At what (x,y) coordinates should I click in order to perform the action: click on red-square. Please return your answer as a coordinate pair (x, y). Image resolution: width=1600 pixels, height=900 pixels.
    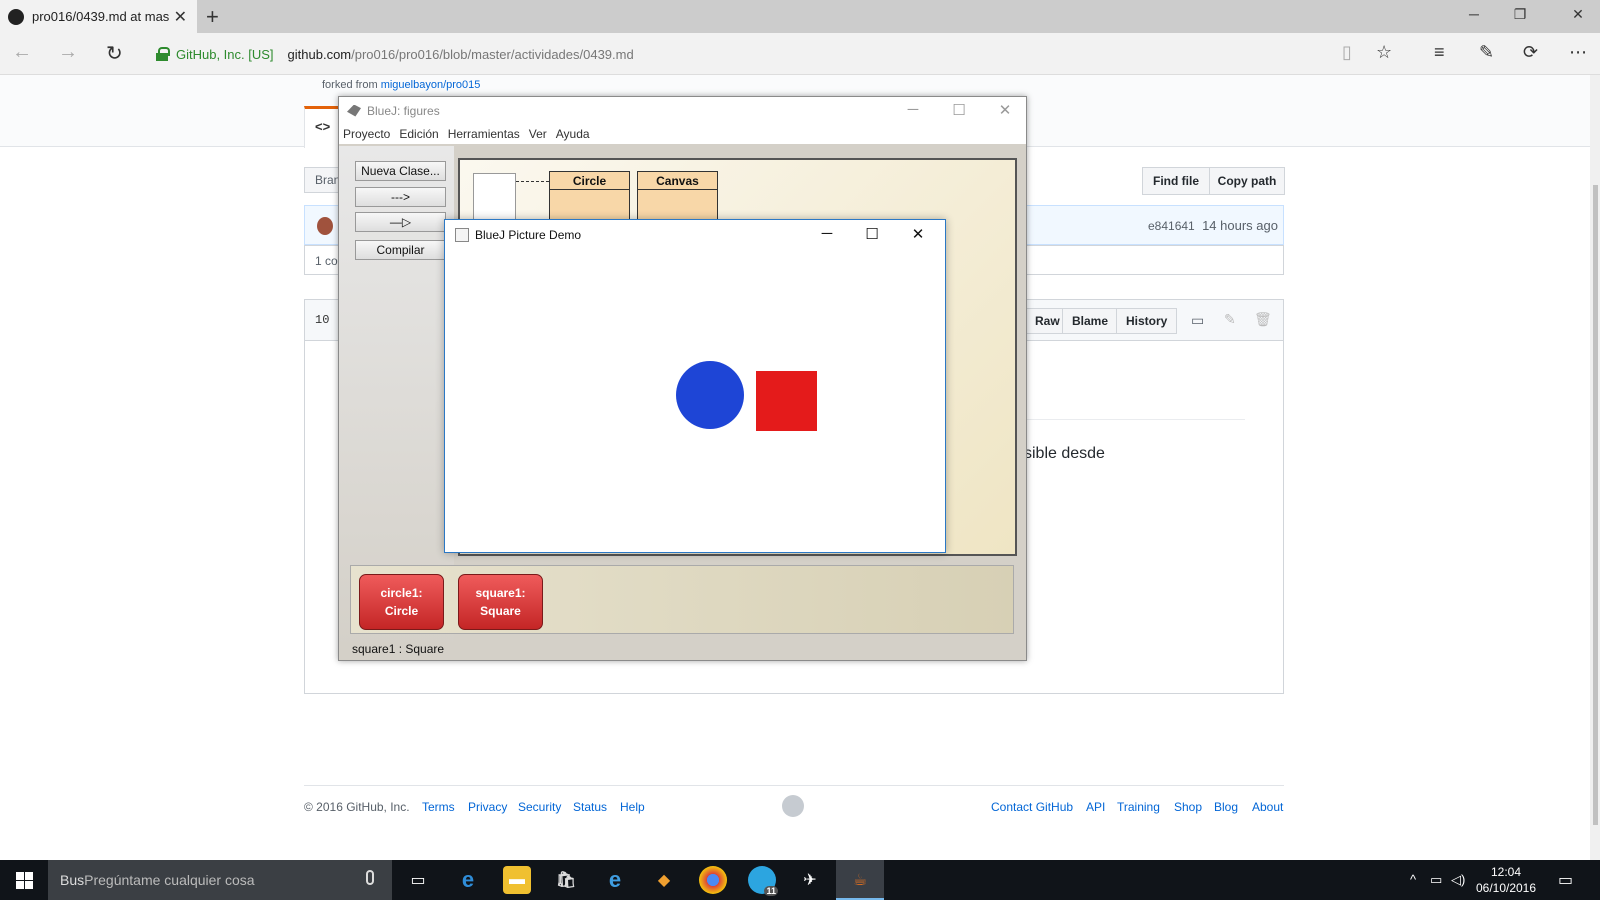
    Looking at the image, I should click on (786, 401).